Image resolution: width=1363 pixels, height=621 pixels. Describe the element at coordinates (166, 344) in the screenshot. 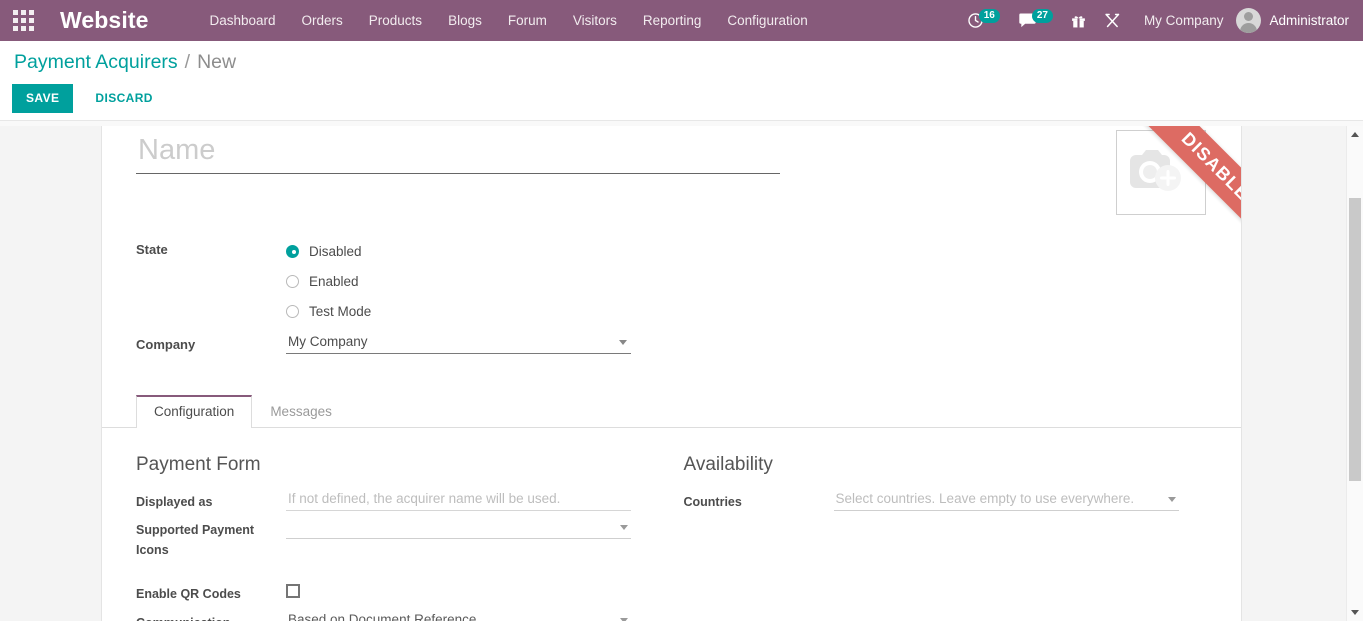

I see `company-label: Company` at that location.